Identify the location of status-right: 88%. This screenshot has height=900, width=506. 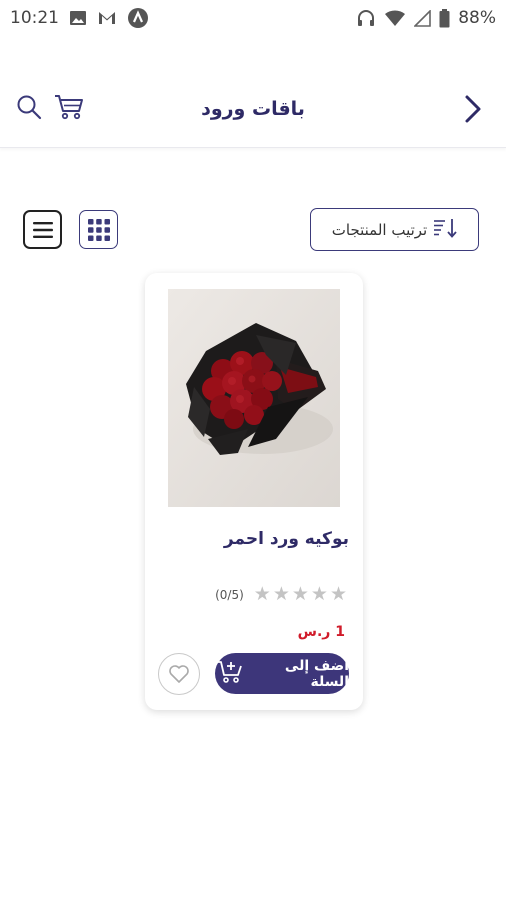
(426, 18).